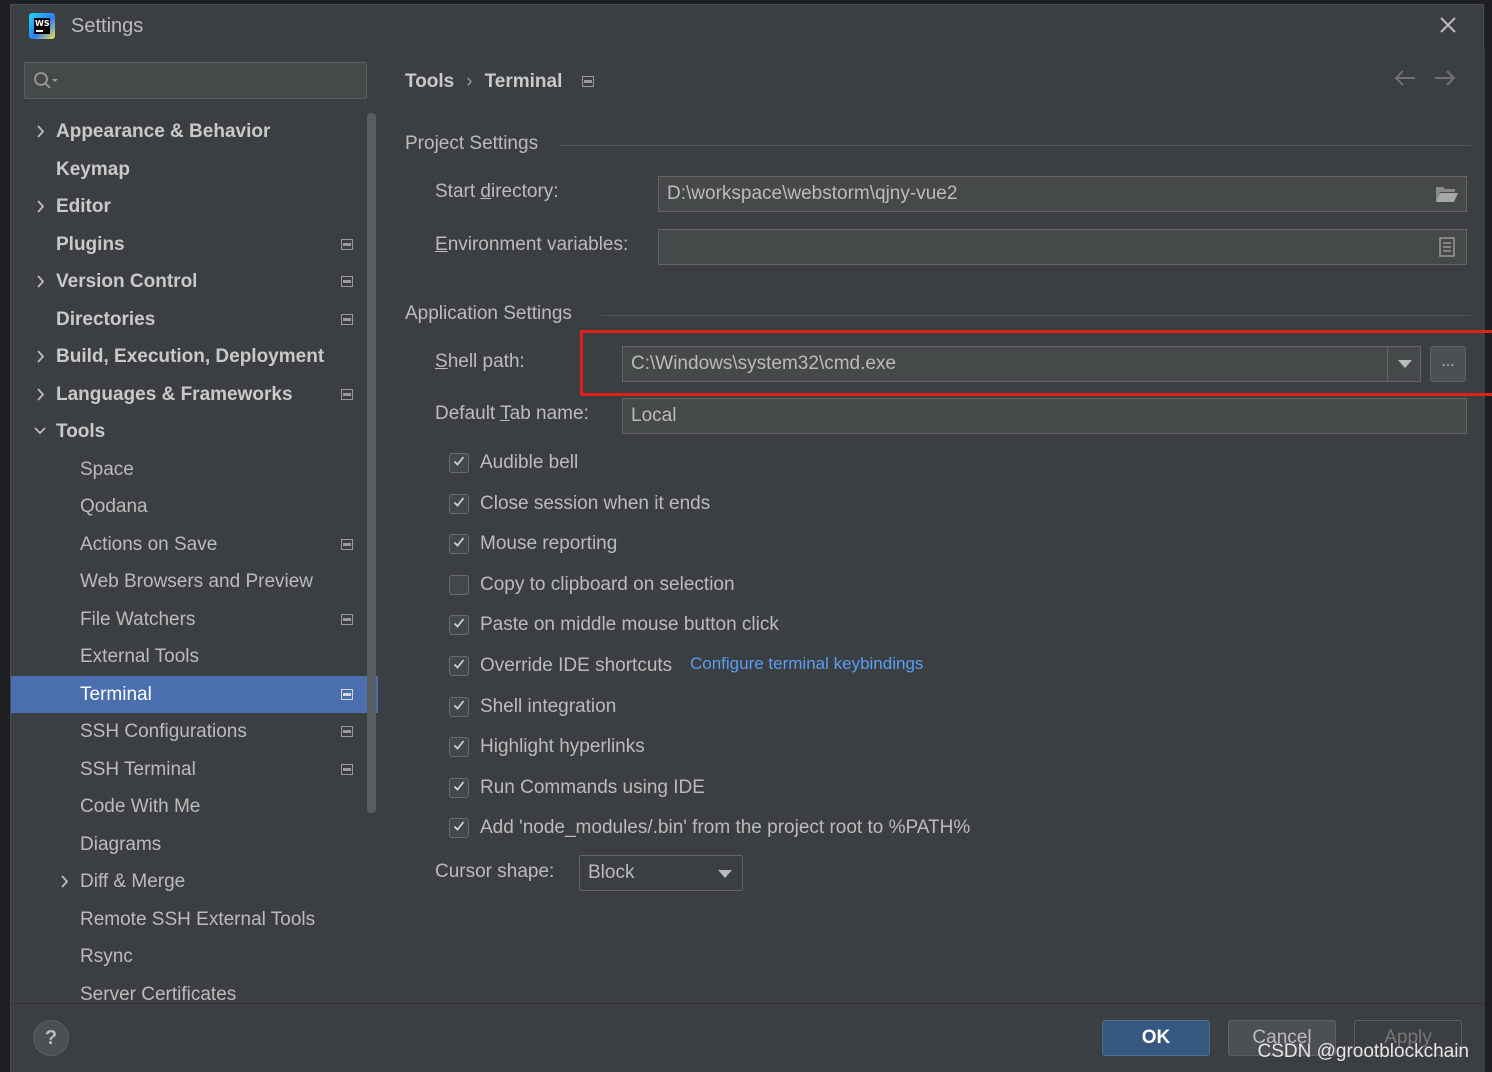  I want to click on ok-button: OK, so click(1156, 1038).